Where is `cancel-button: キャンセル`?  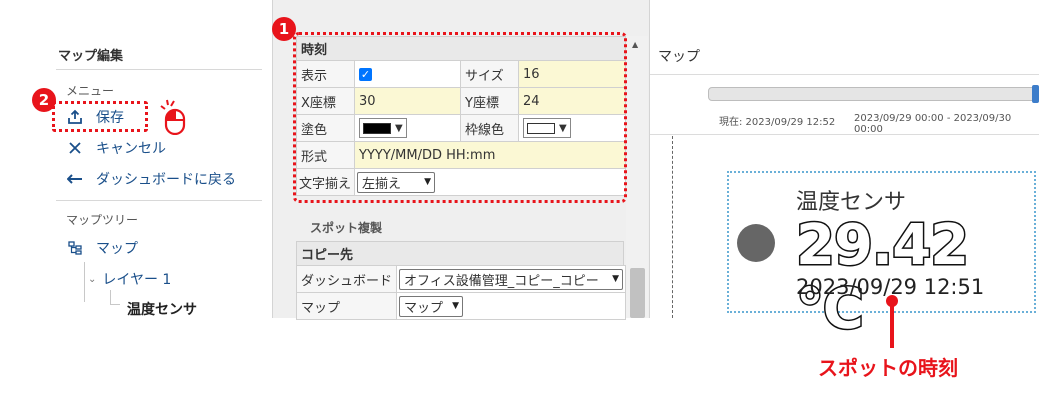
cancel-button: キャンセル is located at coordinates (116, 148).